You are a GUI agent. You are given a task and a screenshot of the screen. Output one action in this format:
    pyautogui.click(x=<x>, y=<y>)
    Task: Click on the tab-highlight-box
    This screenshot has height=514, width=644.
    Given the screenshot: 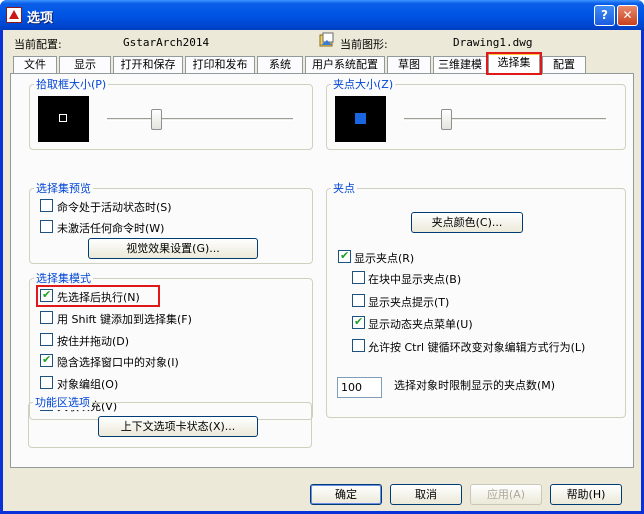 What is the action you would take?
    pyautogui.click(x=514, y=63)
    